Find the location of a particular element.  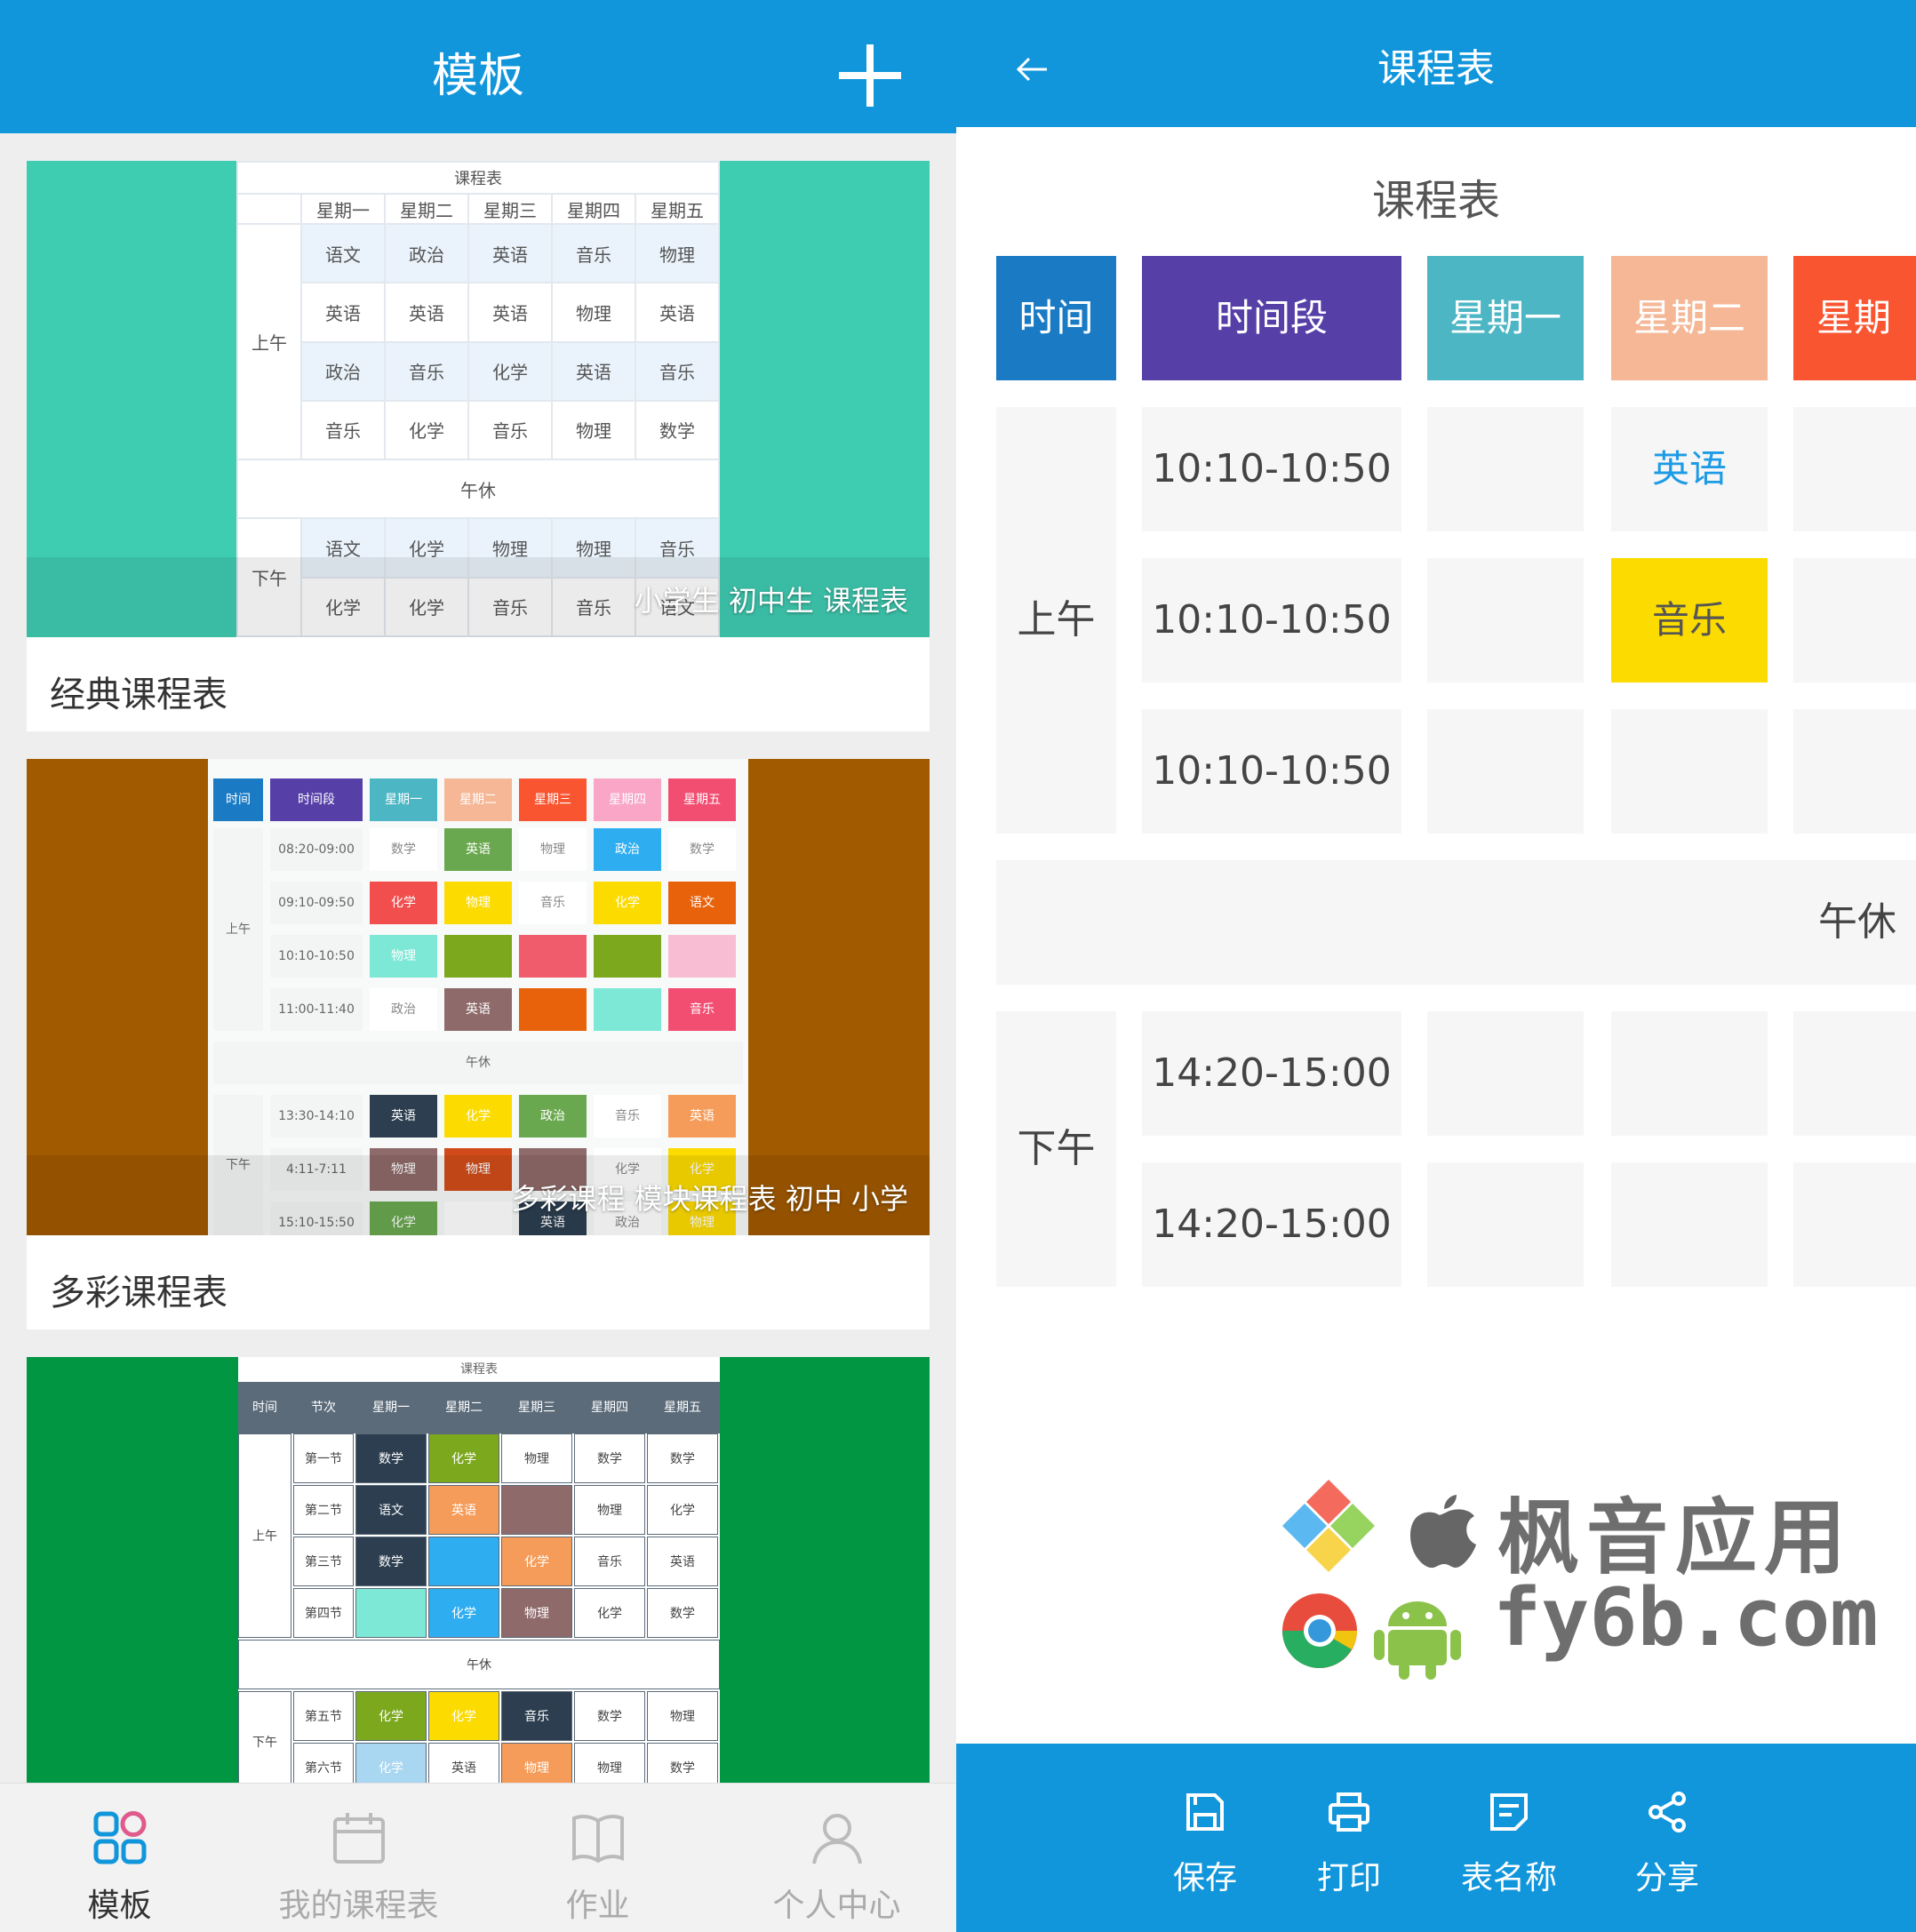

nav-item-profile: 个人中心 is located at coordinates (837, 1858).